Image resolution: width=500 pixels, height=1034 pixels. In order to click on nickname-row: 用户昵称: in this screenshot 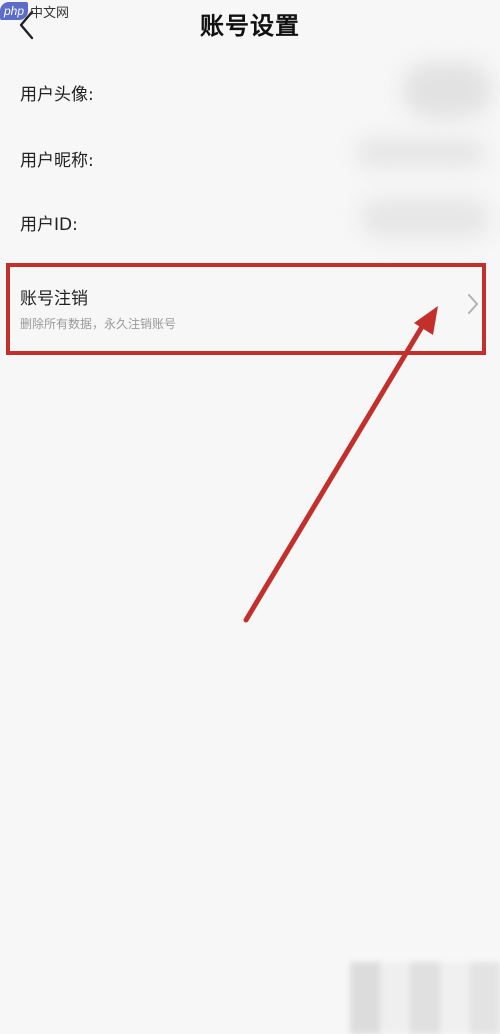, I will do `click(250, 156)`.